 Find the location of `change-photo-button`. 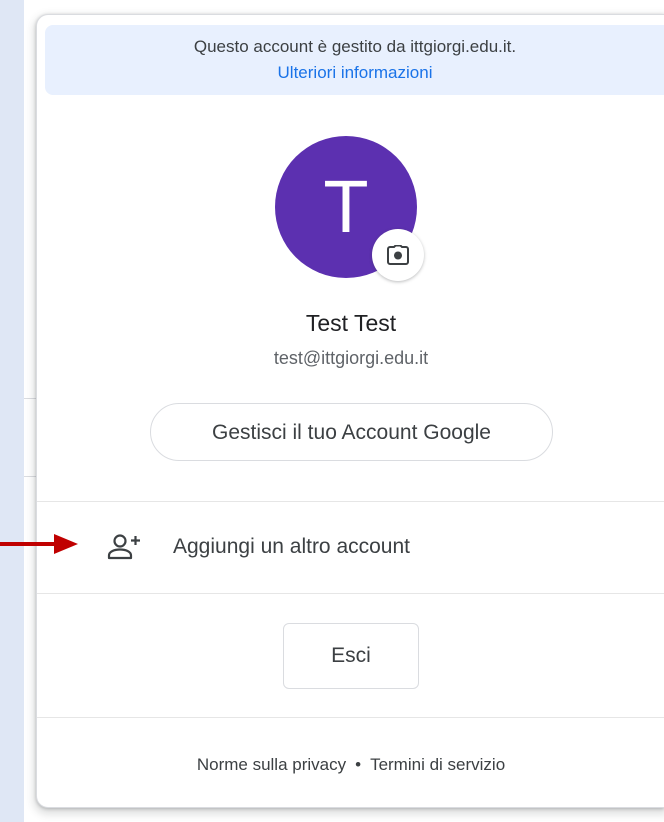

change-photo-button is located at coordinates (398, 255).